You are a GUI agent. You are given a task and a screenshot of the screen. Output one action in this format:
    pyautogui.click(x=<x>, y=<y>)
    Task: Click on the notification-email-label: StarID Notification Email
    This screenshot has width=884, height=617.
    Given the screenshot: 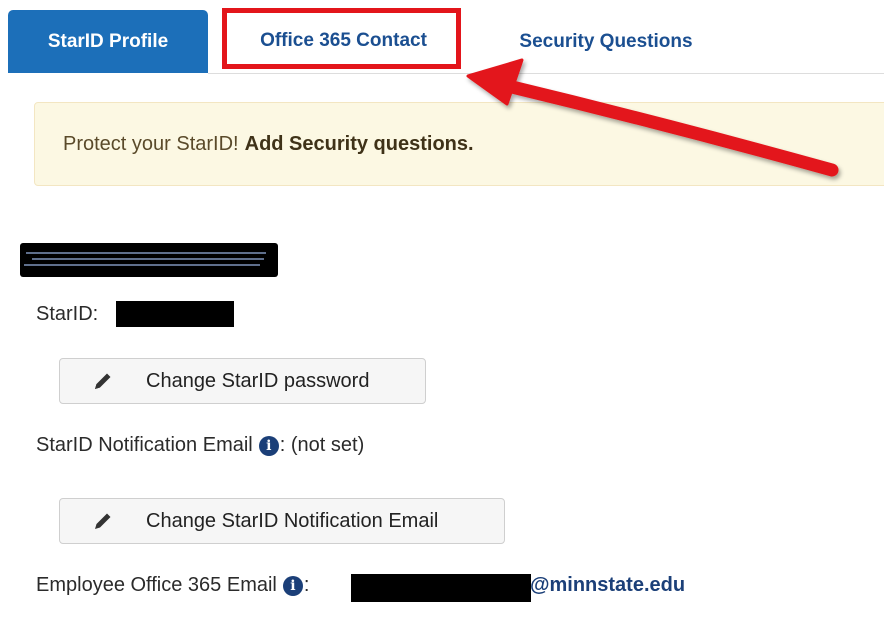 What is the action you would take?
    pyautogui.click(x=144, y=445)
    